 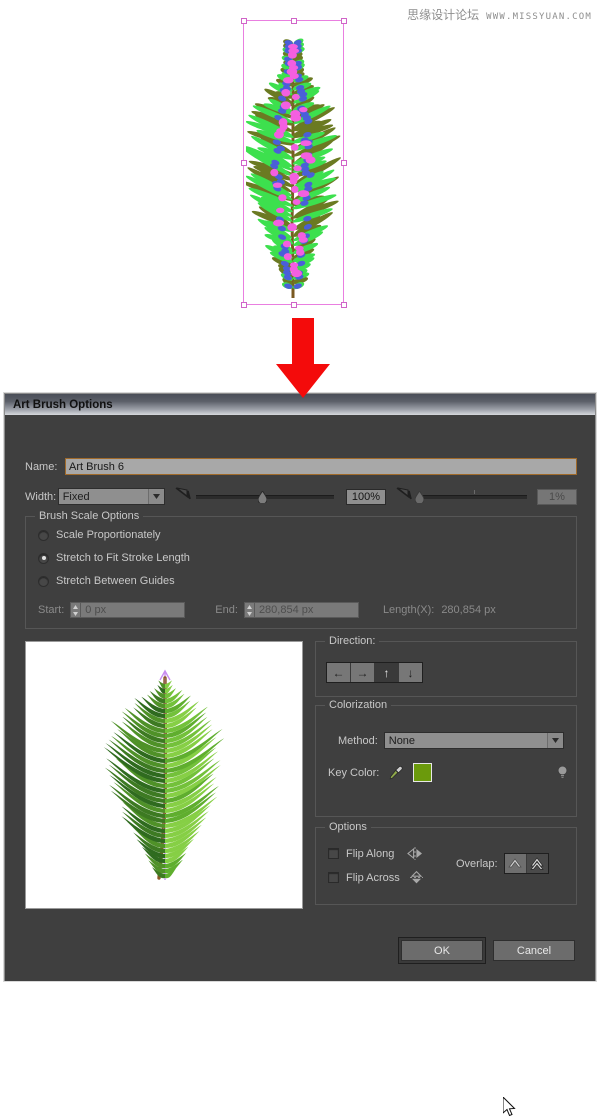 I want to click on cancel-button: Cancel, so click(x=534, y=950).